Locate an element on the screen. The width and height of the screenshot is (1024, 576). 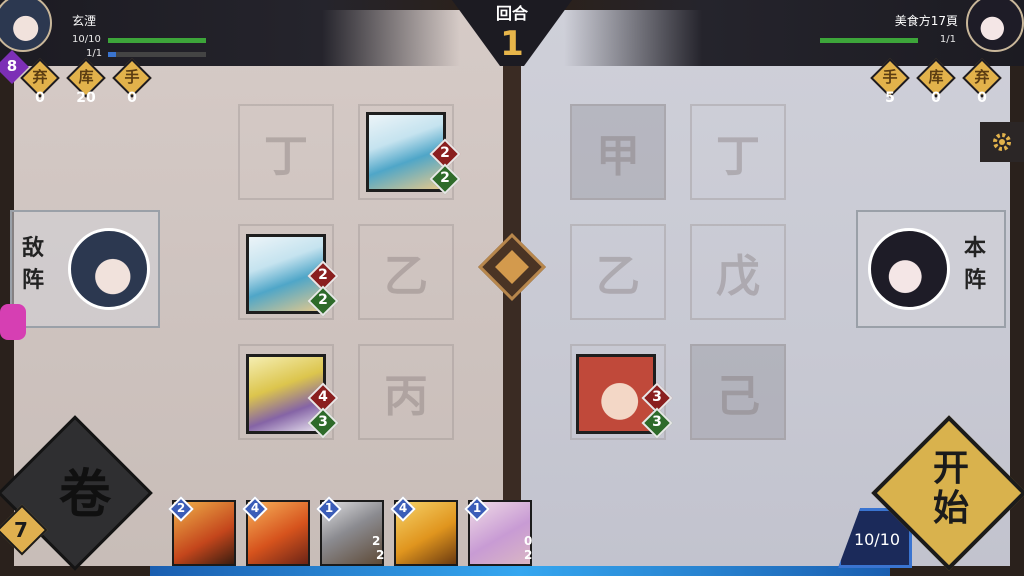
enemy-commander: 敌 阵 is located at coordinates (85, 269).